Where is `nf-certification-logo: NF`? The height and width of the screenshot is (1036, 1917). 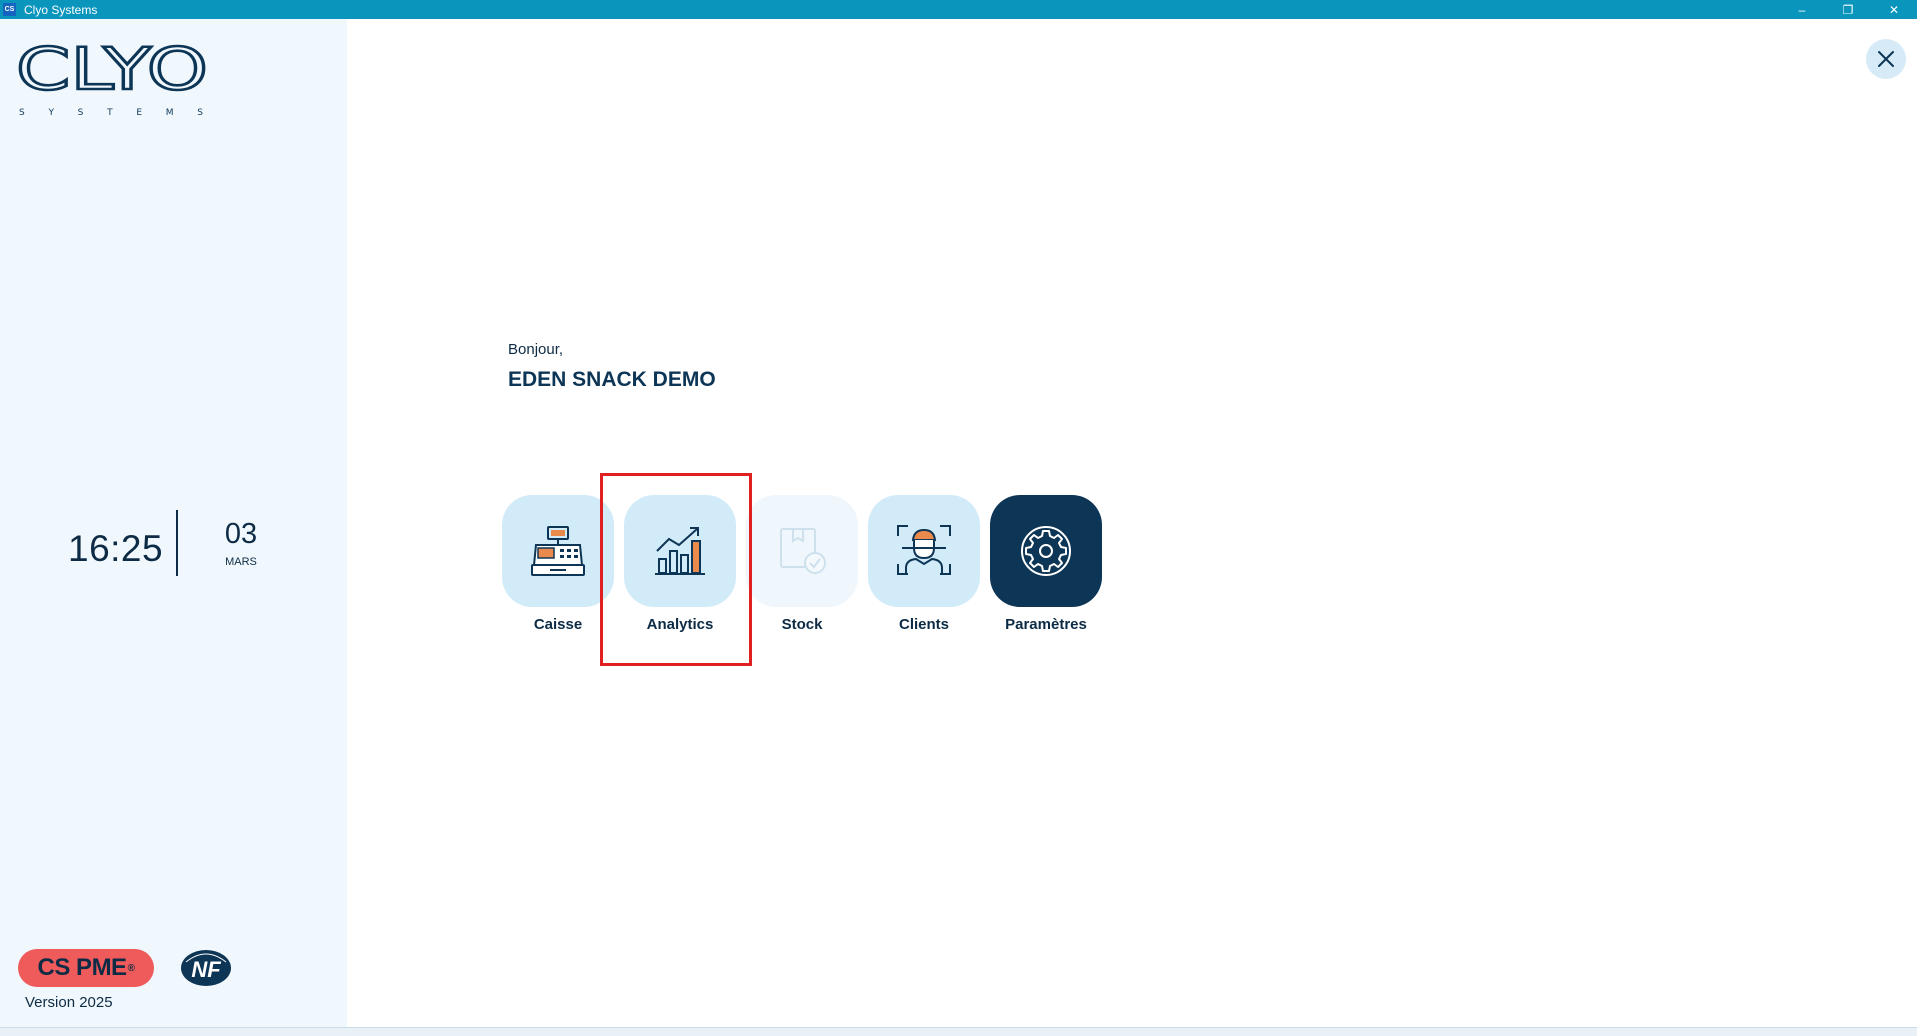
nf-certification-logo: NF is located at coordinates (206, 968).